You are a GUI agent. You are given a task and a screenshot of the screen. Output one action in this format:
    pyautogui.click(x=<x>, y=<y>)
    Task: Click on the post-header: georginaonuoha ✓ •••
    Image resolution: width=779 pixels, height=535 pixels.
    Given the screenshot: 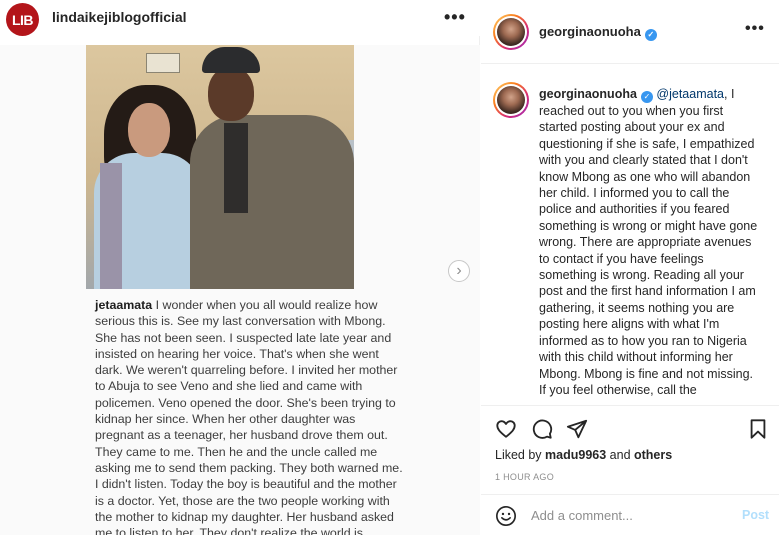 What is the action you would take?
    pyautogui.click(x=630, y=32)
    